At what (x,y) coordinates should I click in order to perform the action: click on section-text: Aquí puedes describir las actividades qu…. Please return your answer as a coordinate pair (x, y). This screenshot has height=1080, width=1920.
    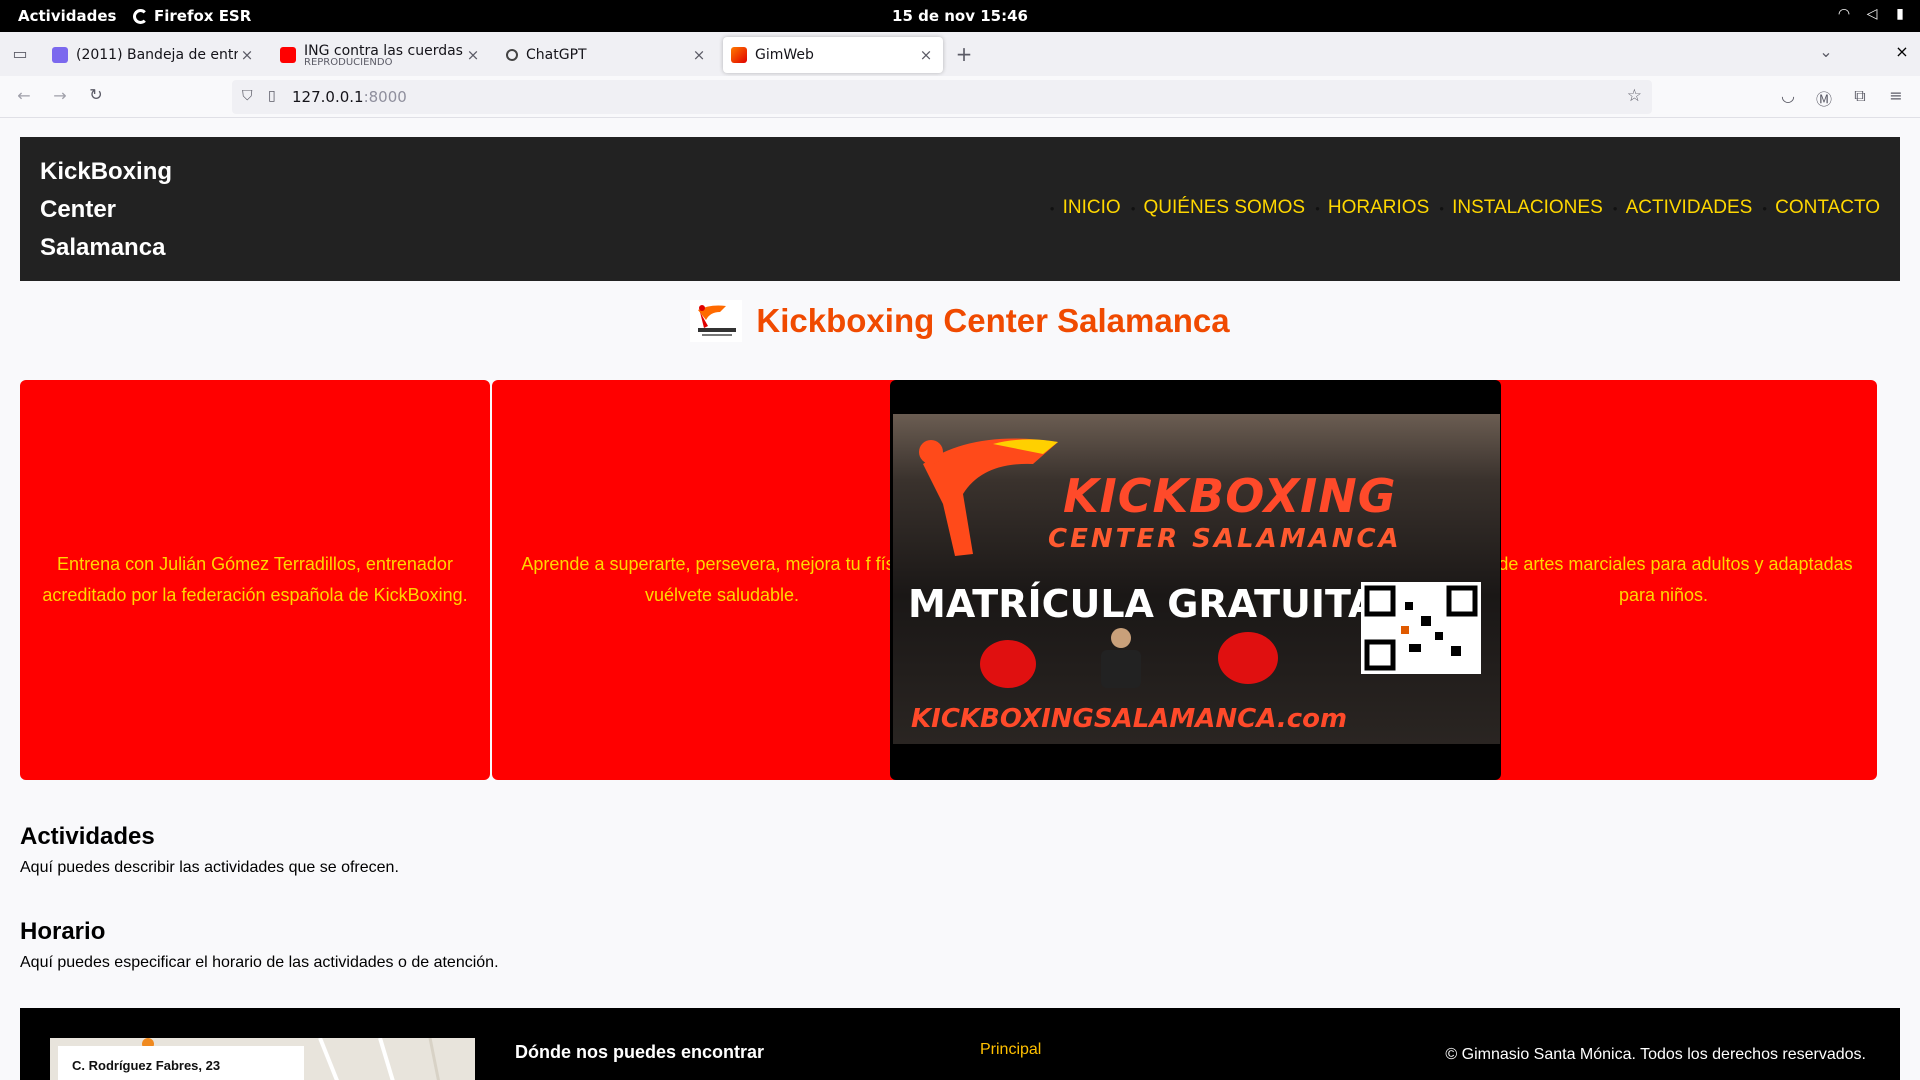
    Looking at the image, I should click on (209, 867).